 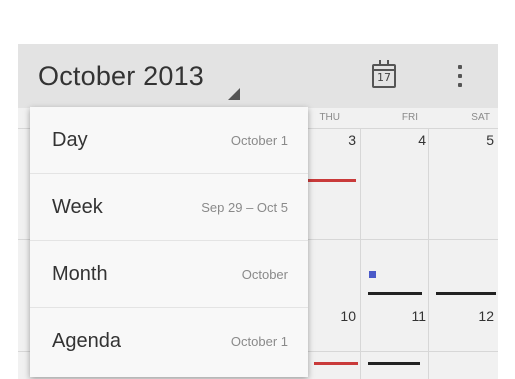 What do you see at coordinates (341, 316) in the screenshot?
I see `day-cell-10: 10` at bounding box center [341, 316].